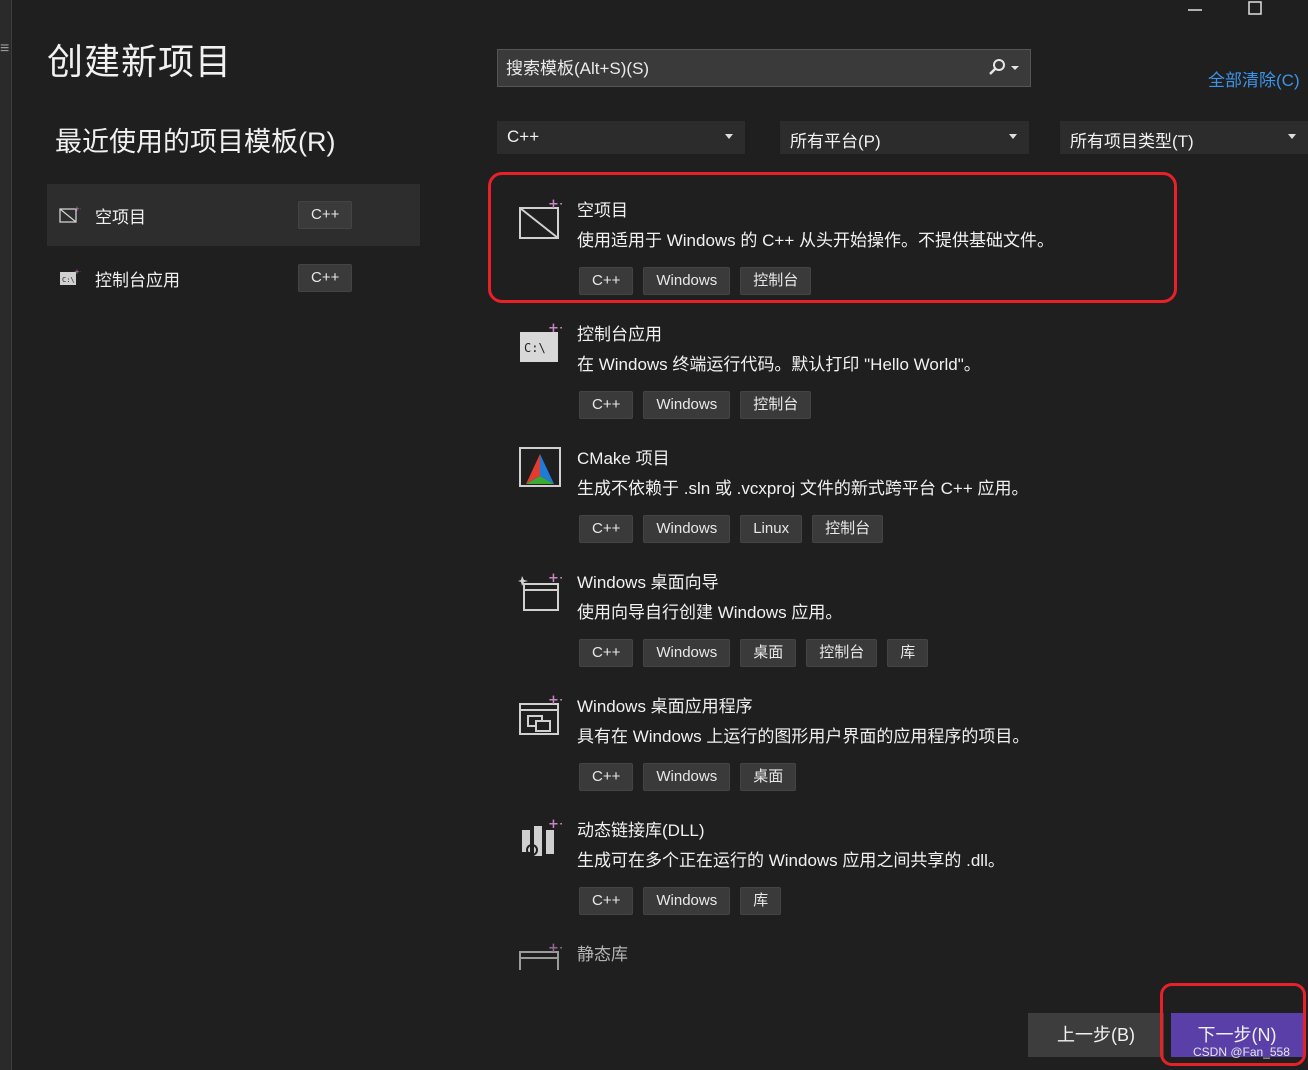 This screenshot has height=1070, width=1308. What do you see at coordinates (195, 142) in the screenshot?
I see `recent-templates-title: 最近使用的项目模板(R)` at bounding box center [195, 142].